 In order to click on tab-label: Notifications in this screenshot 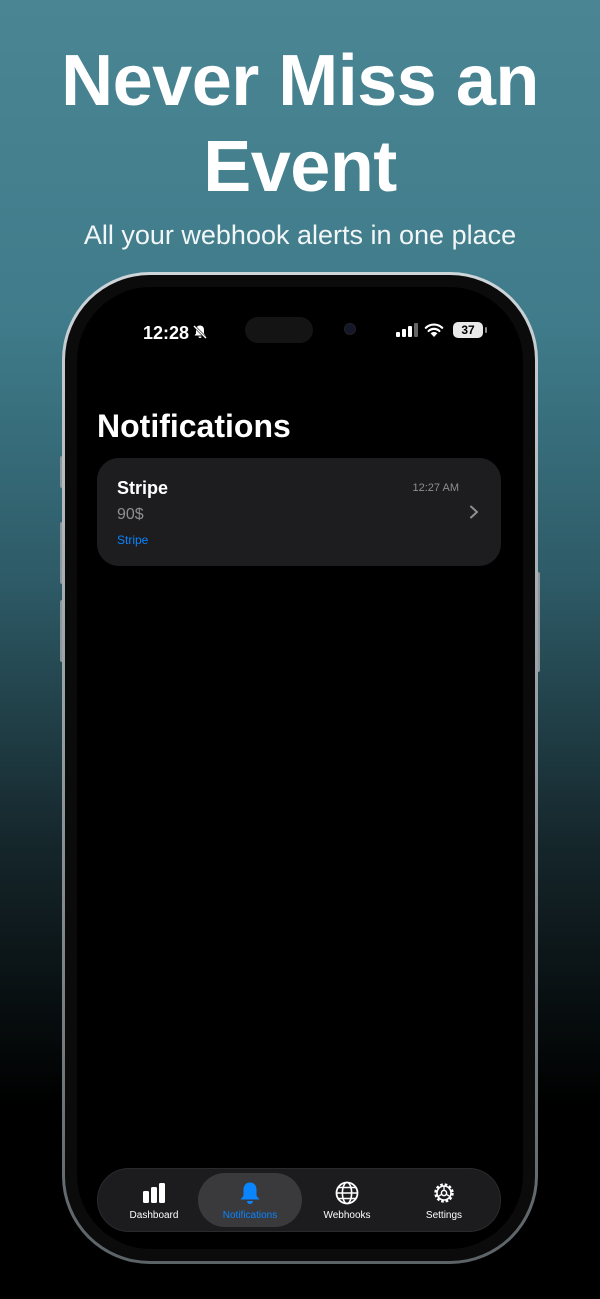, I will do `click(250, 1215)`.